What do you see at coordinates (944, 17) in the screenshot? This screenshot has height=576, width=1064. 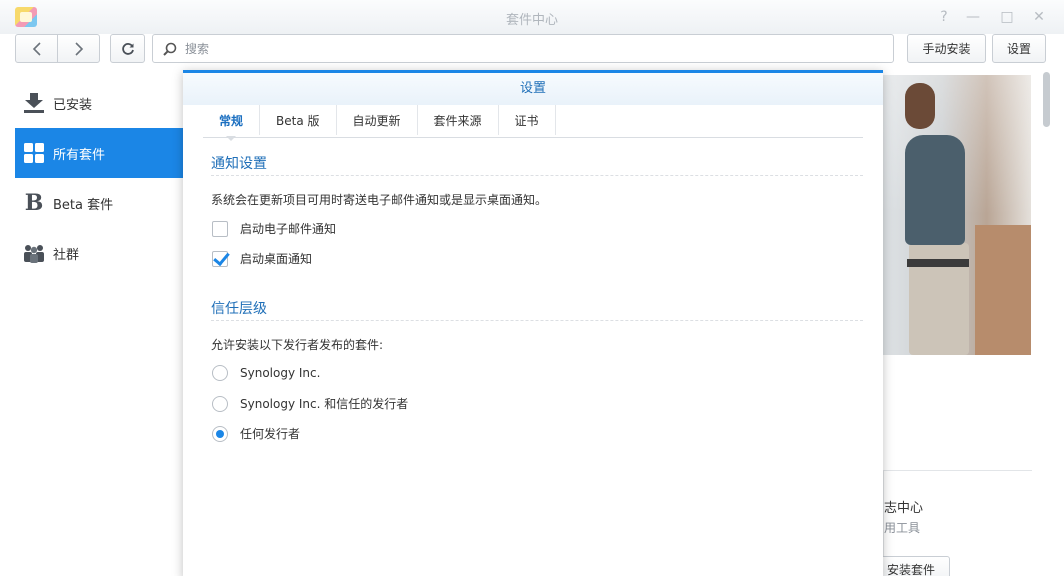 I see `help-icon: ?` at bounding box center [944, 17].